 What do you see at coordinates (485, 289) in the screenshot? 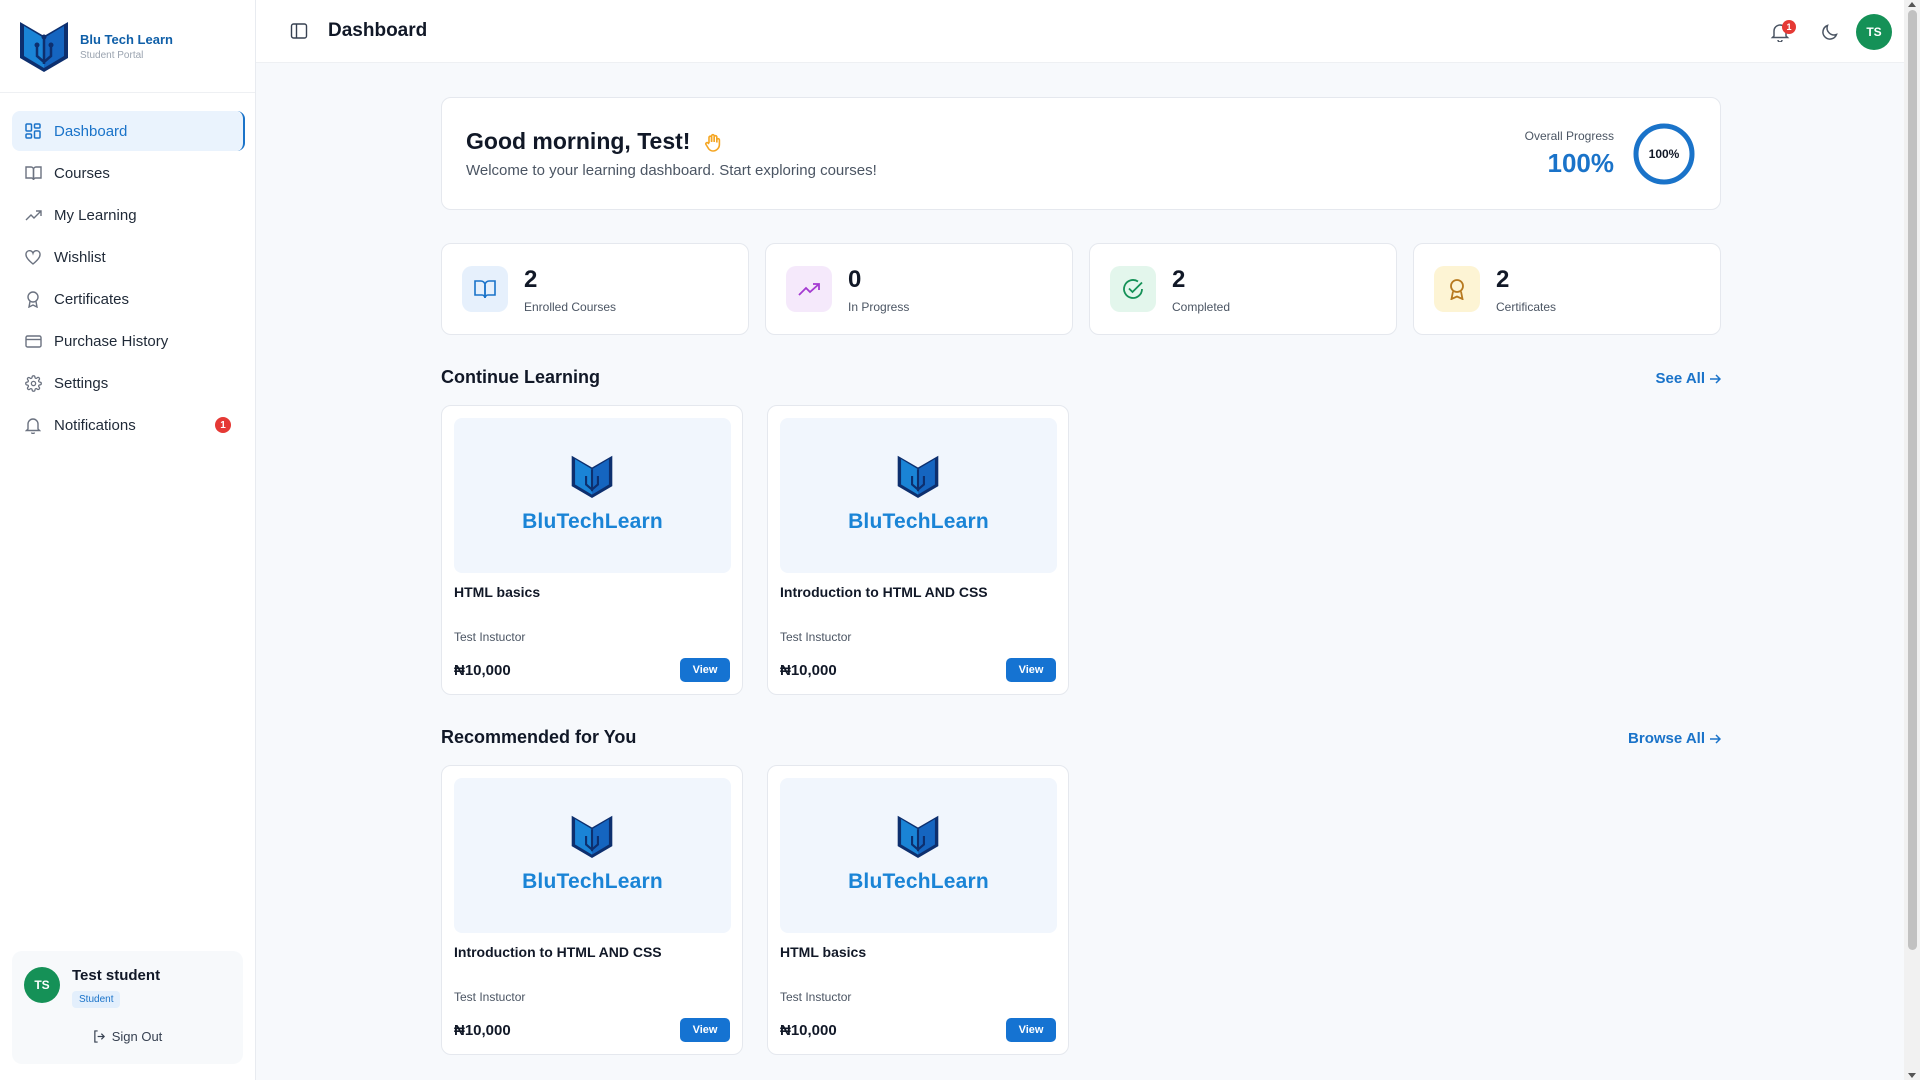
I see `book-open-icon` at bounding box center [485, 289].